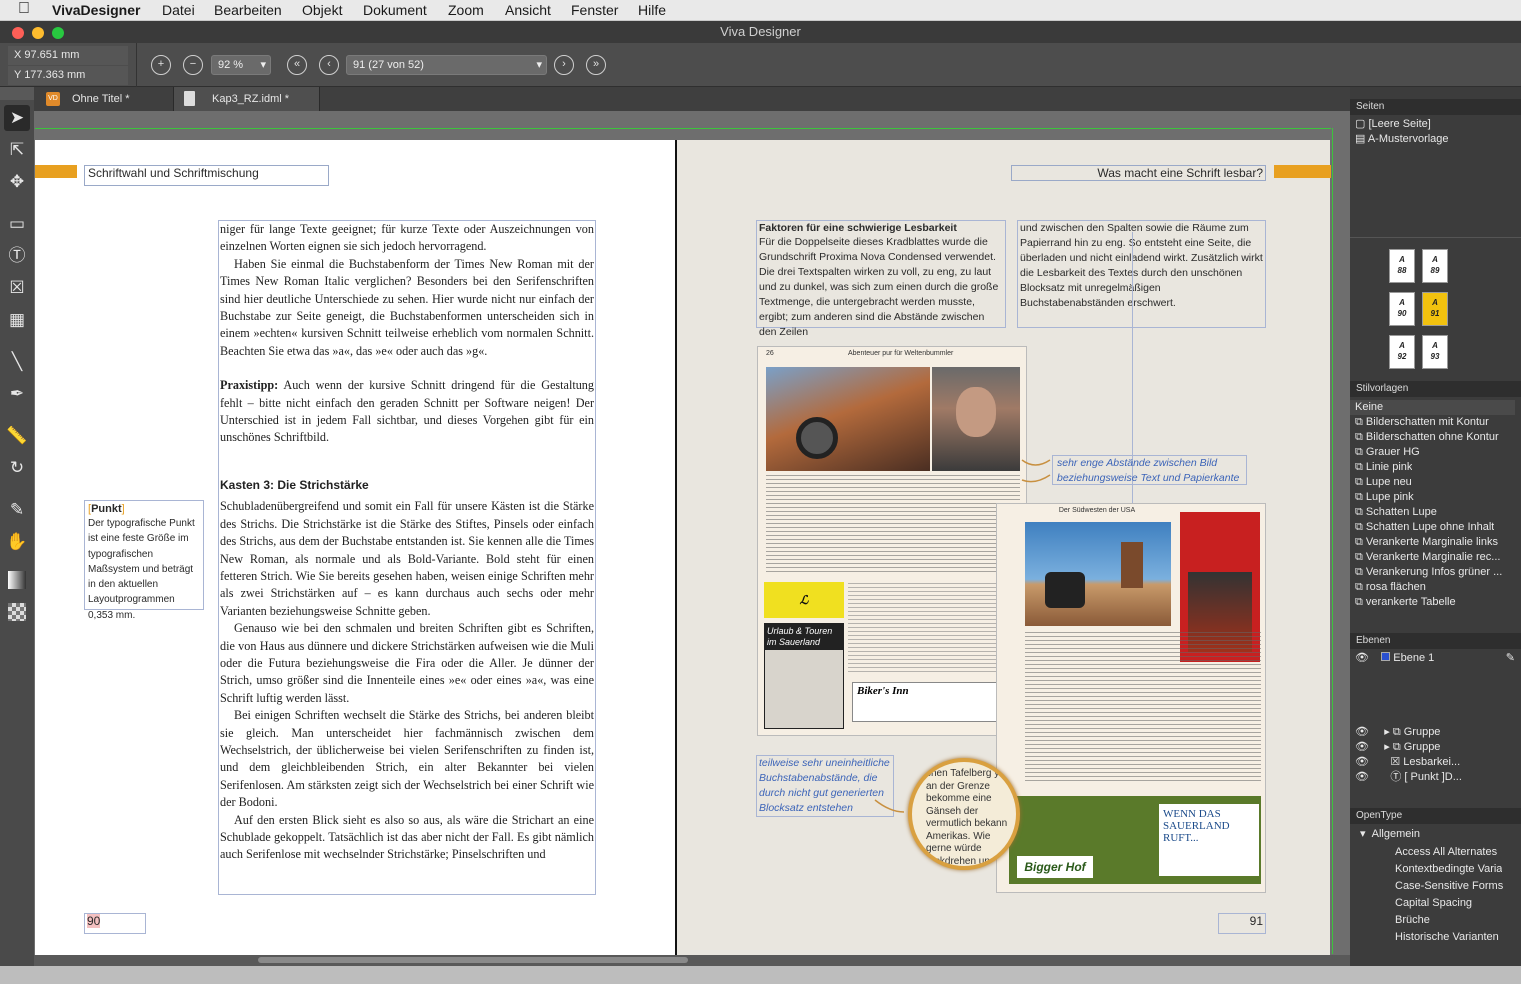 Image resolution: width=1521 pixels, height=984 pixels. Describe the element at coordinates (692, 99) in the screenshot. I see `document-tabs: VD Ohne Titel * Kap3_RZ.idml *` at that location.